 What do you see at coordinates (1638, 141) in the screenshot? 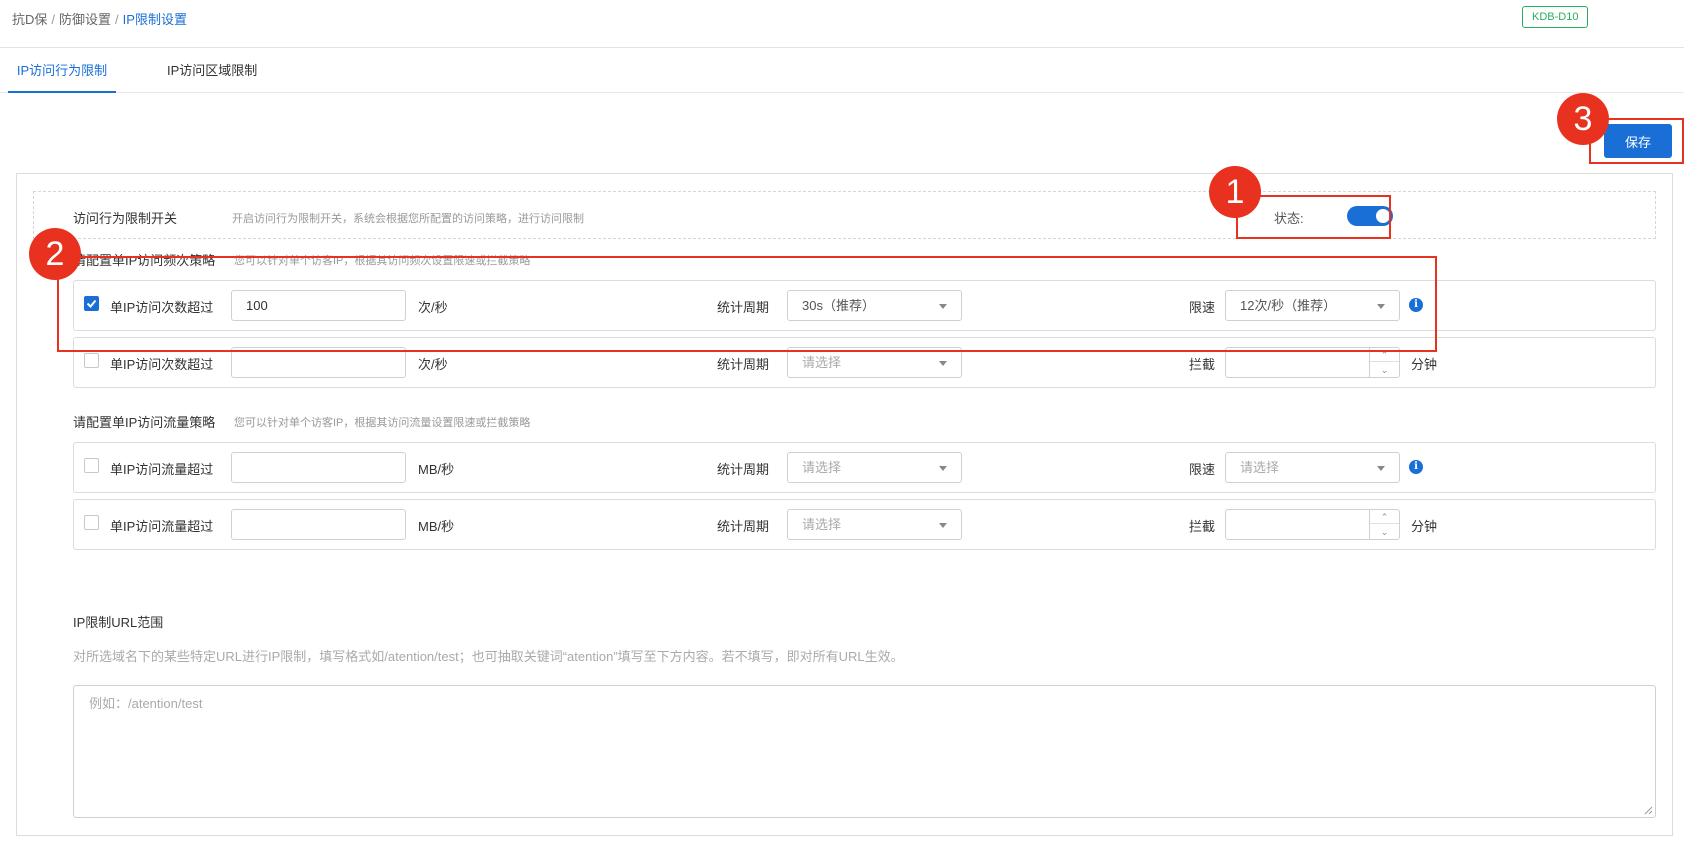
I see `save-button: 保存` at bounding box center [1638, 141].